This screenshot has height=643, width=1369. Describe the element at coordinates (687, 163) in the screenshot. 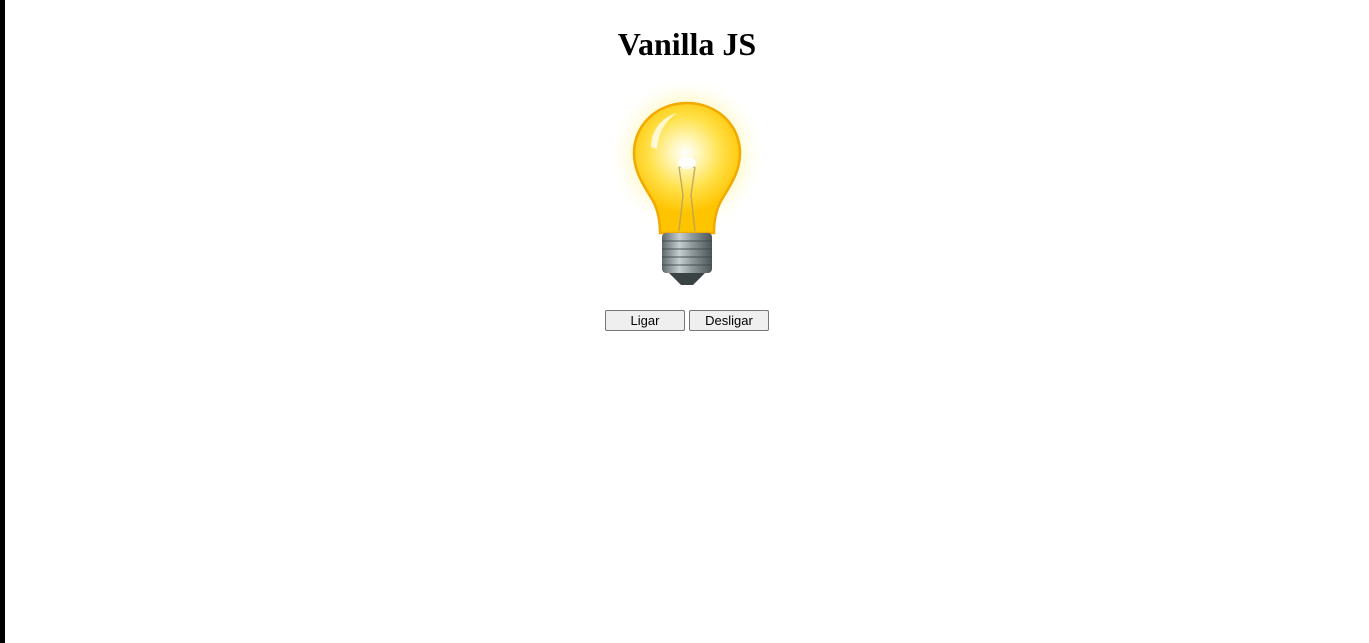

I see `filament-glow` at that location.